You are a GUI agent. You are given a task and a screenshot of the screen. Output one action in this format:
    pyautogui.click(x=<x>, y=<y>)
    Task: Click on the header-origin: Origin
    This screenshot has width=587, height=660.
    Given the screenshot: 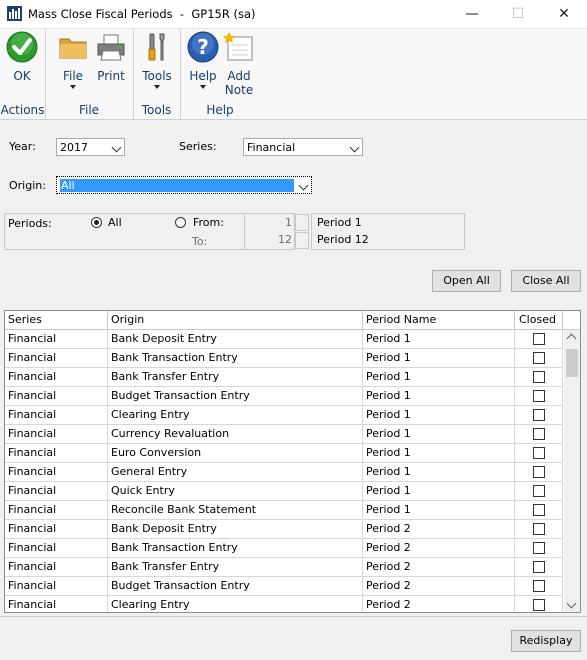 What is the action you would take?
    pyautogui.click(x=235, y=320)
    